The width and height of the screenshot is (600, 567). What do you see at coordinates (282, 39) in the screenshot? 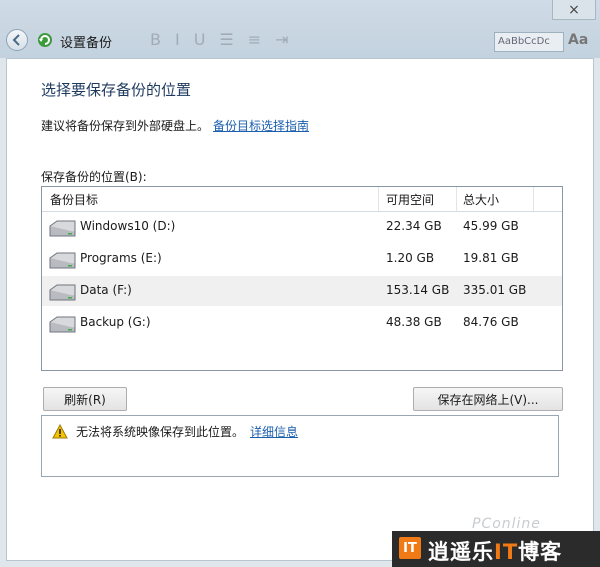
I see `indent-icon: ⇥` at bounding box center [282, 39].